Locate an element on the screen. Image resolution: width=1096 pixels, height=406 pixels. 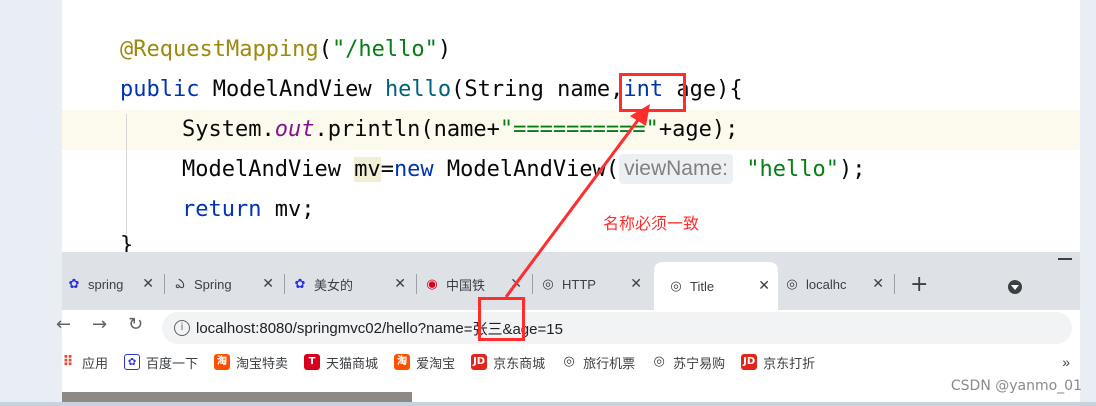
tab-title-active: ◎ Title ✕ is located at coordinates (716, 286).